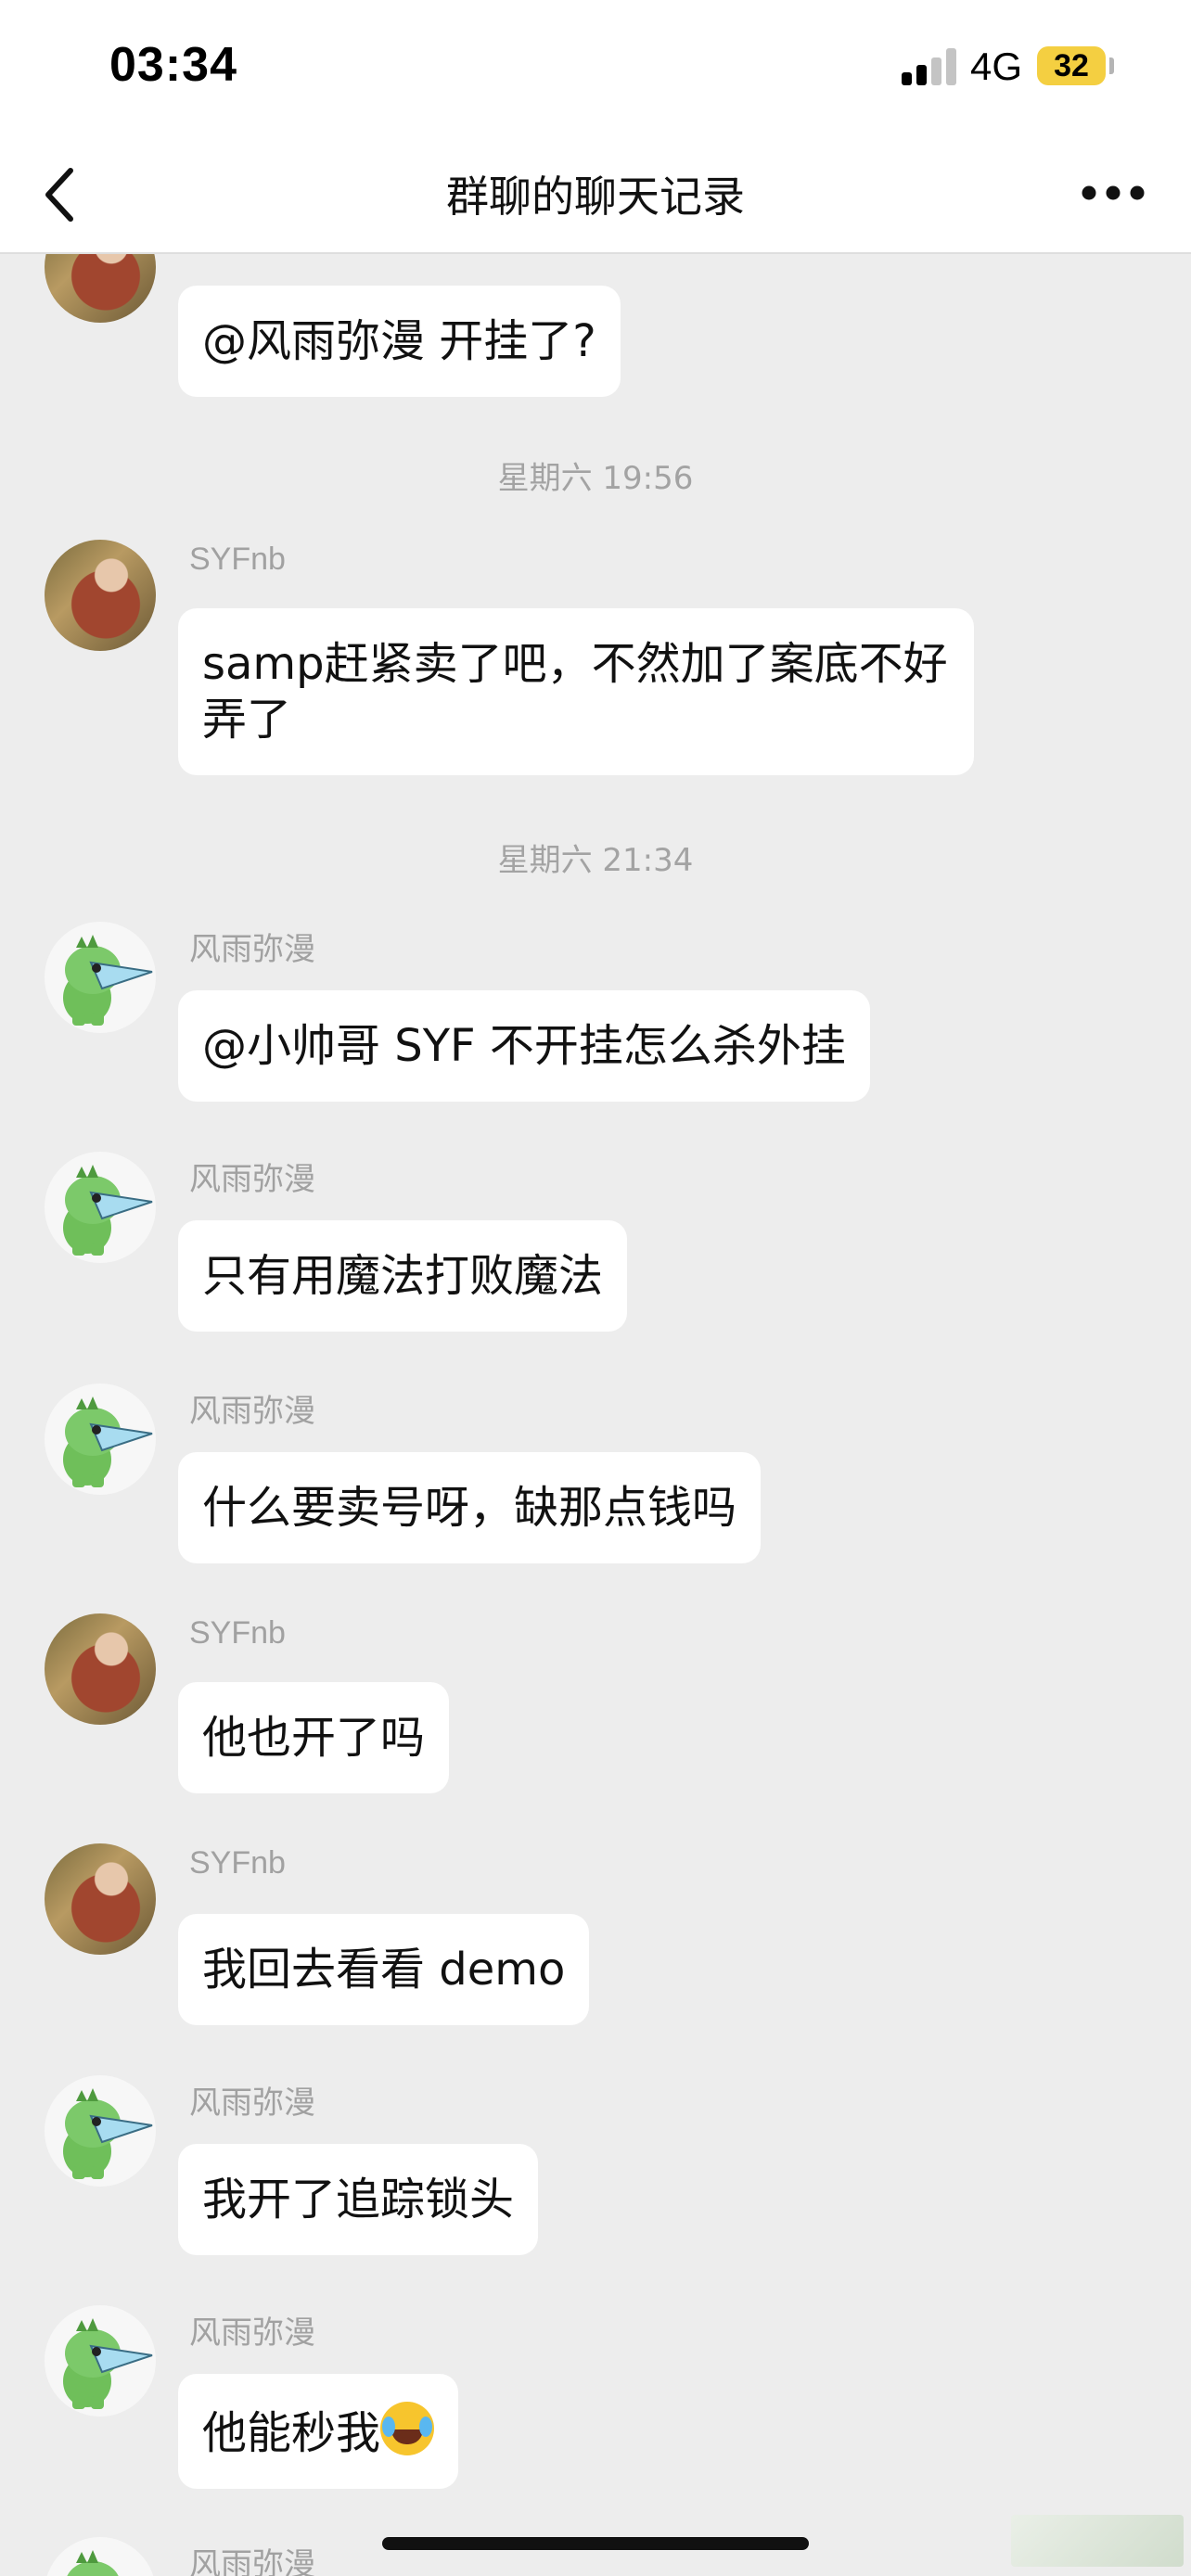 The image size is (1191, 2576). I want to click on status-time: 03:34, so click(173, 65).